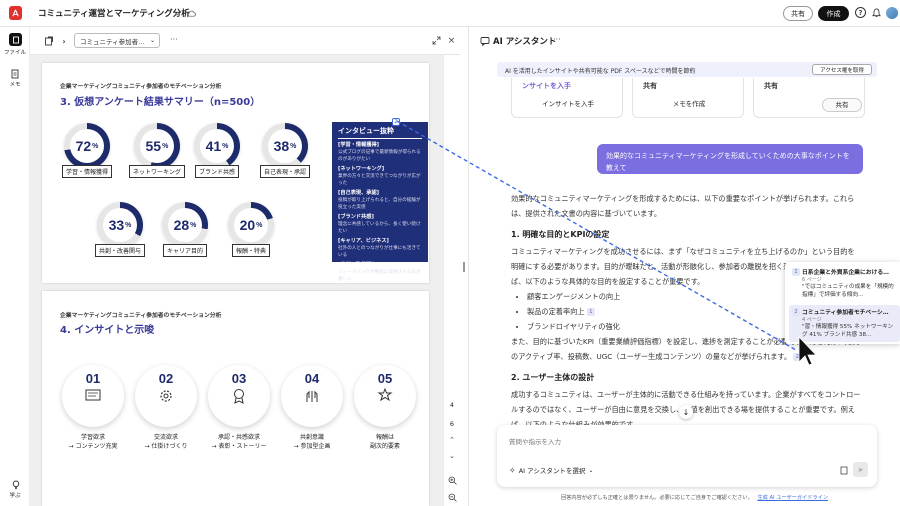 This screenshot has width=900, height=506. Describe the element at coordinates (842, 69) in the screenshot. I see `get-access-button: アクセス権を取得` at that location.